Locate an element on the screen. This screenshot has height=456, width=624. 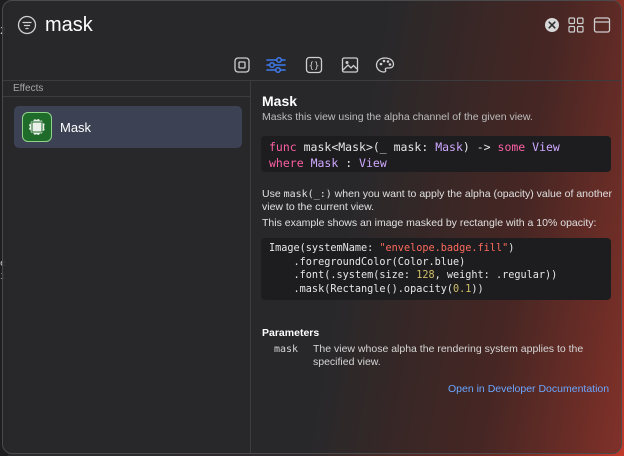
code-number: 128 is located at coordinates (425, 275).